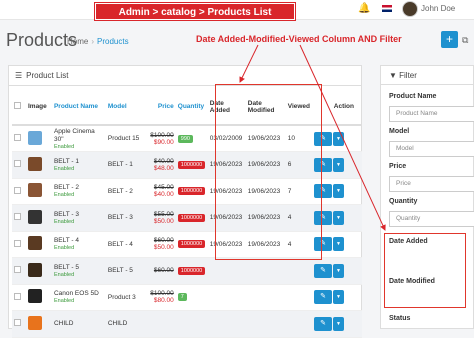  I want to click on arrow-to-filters, so click(342, 137).